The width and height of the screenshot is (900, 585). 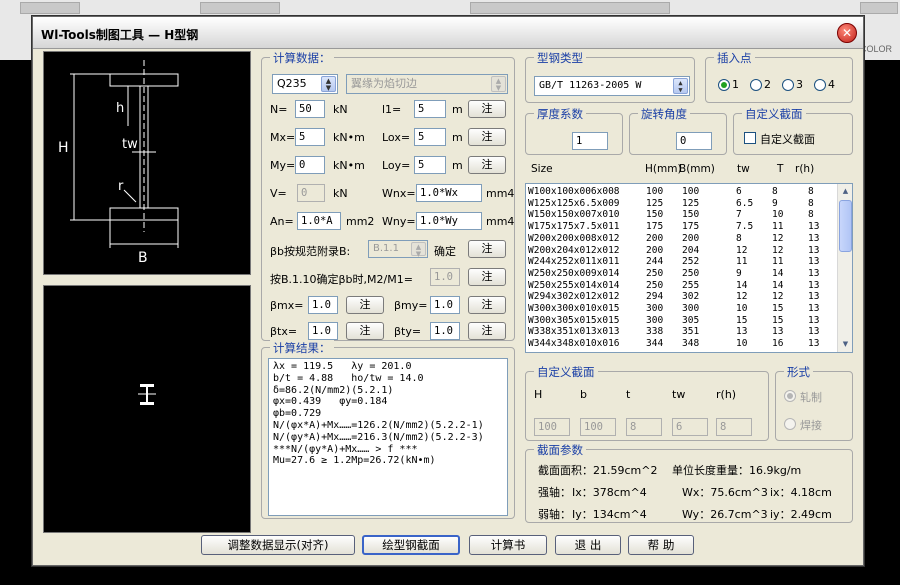 I want to click on Wnx-input: 1.0*Wx, so click(x=449, y=193).